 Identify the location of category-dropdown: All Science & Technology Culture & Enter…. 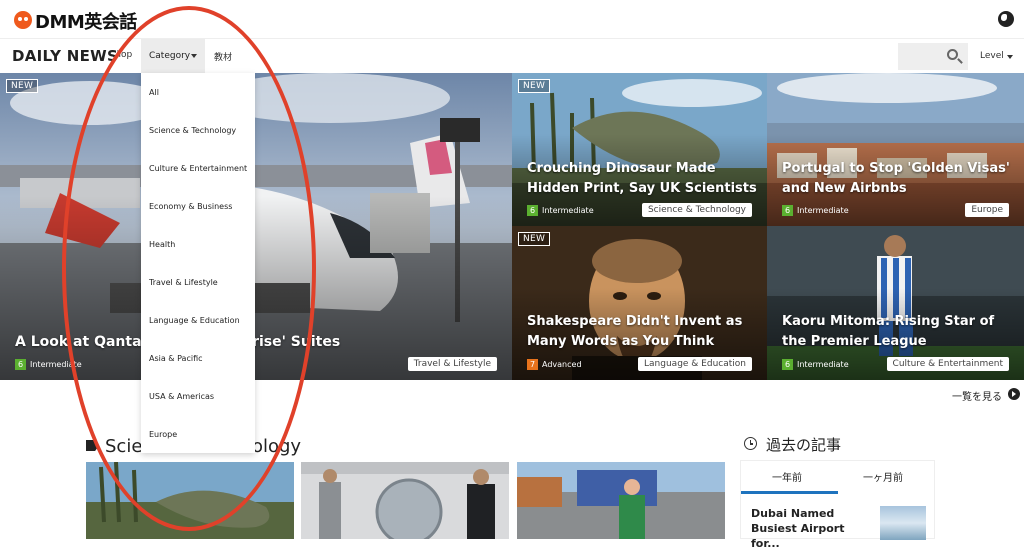
(198, 263).